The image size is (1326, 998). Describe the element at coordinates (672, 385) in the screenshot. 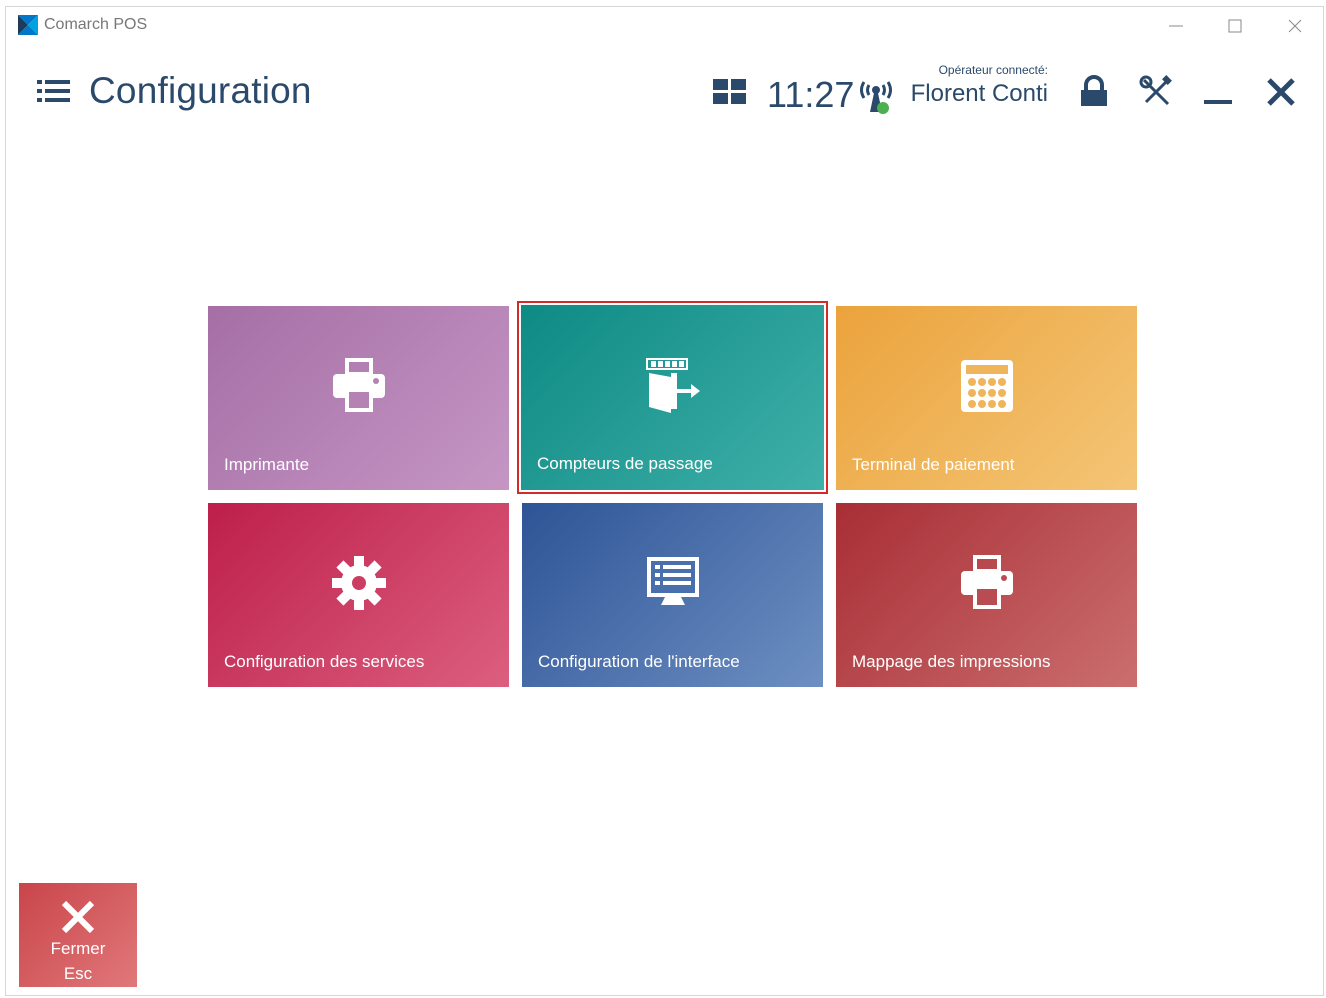

I see `counter-door-icon` at that location.